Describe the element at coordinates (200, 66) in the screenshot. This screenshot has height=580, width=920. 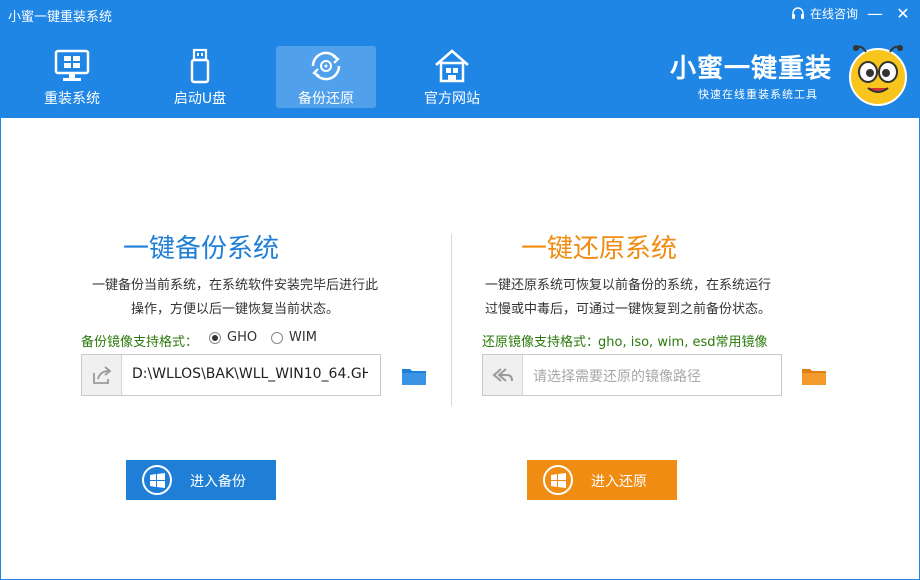
I see `usb-drive-icon` at that location.